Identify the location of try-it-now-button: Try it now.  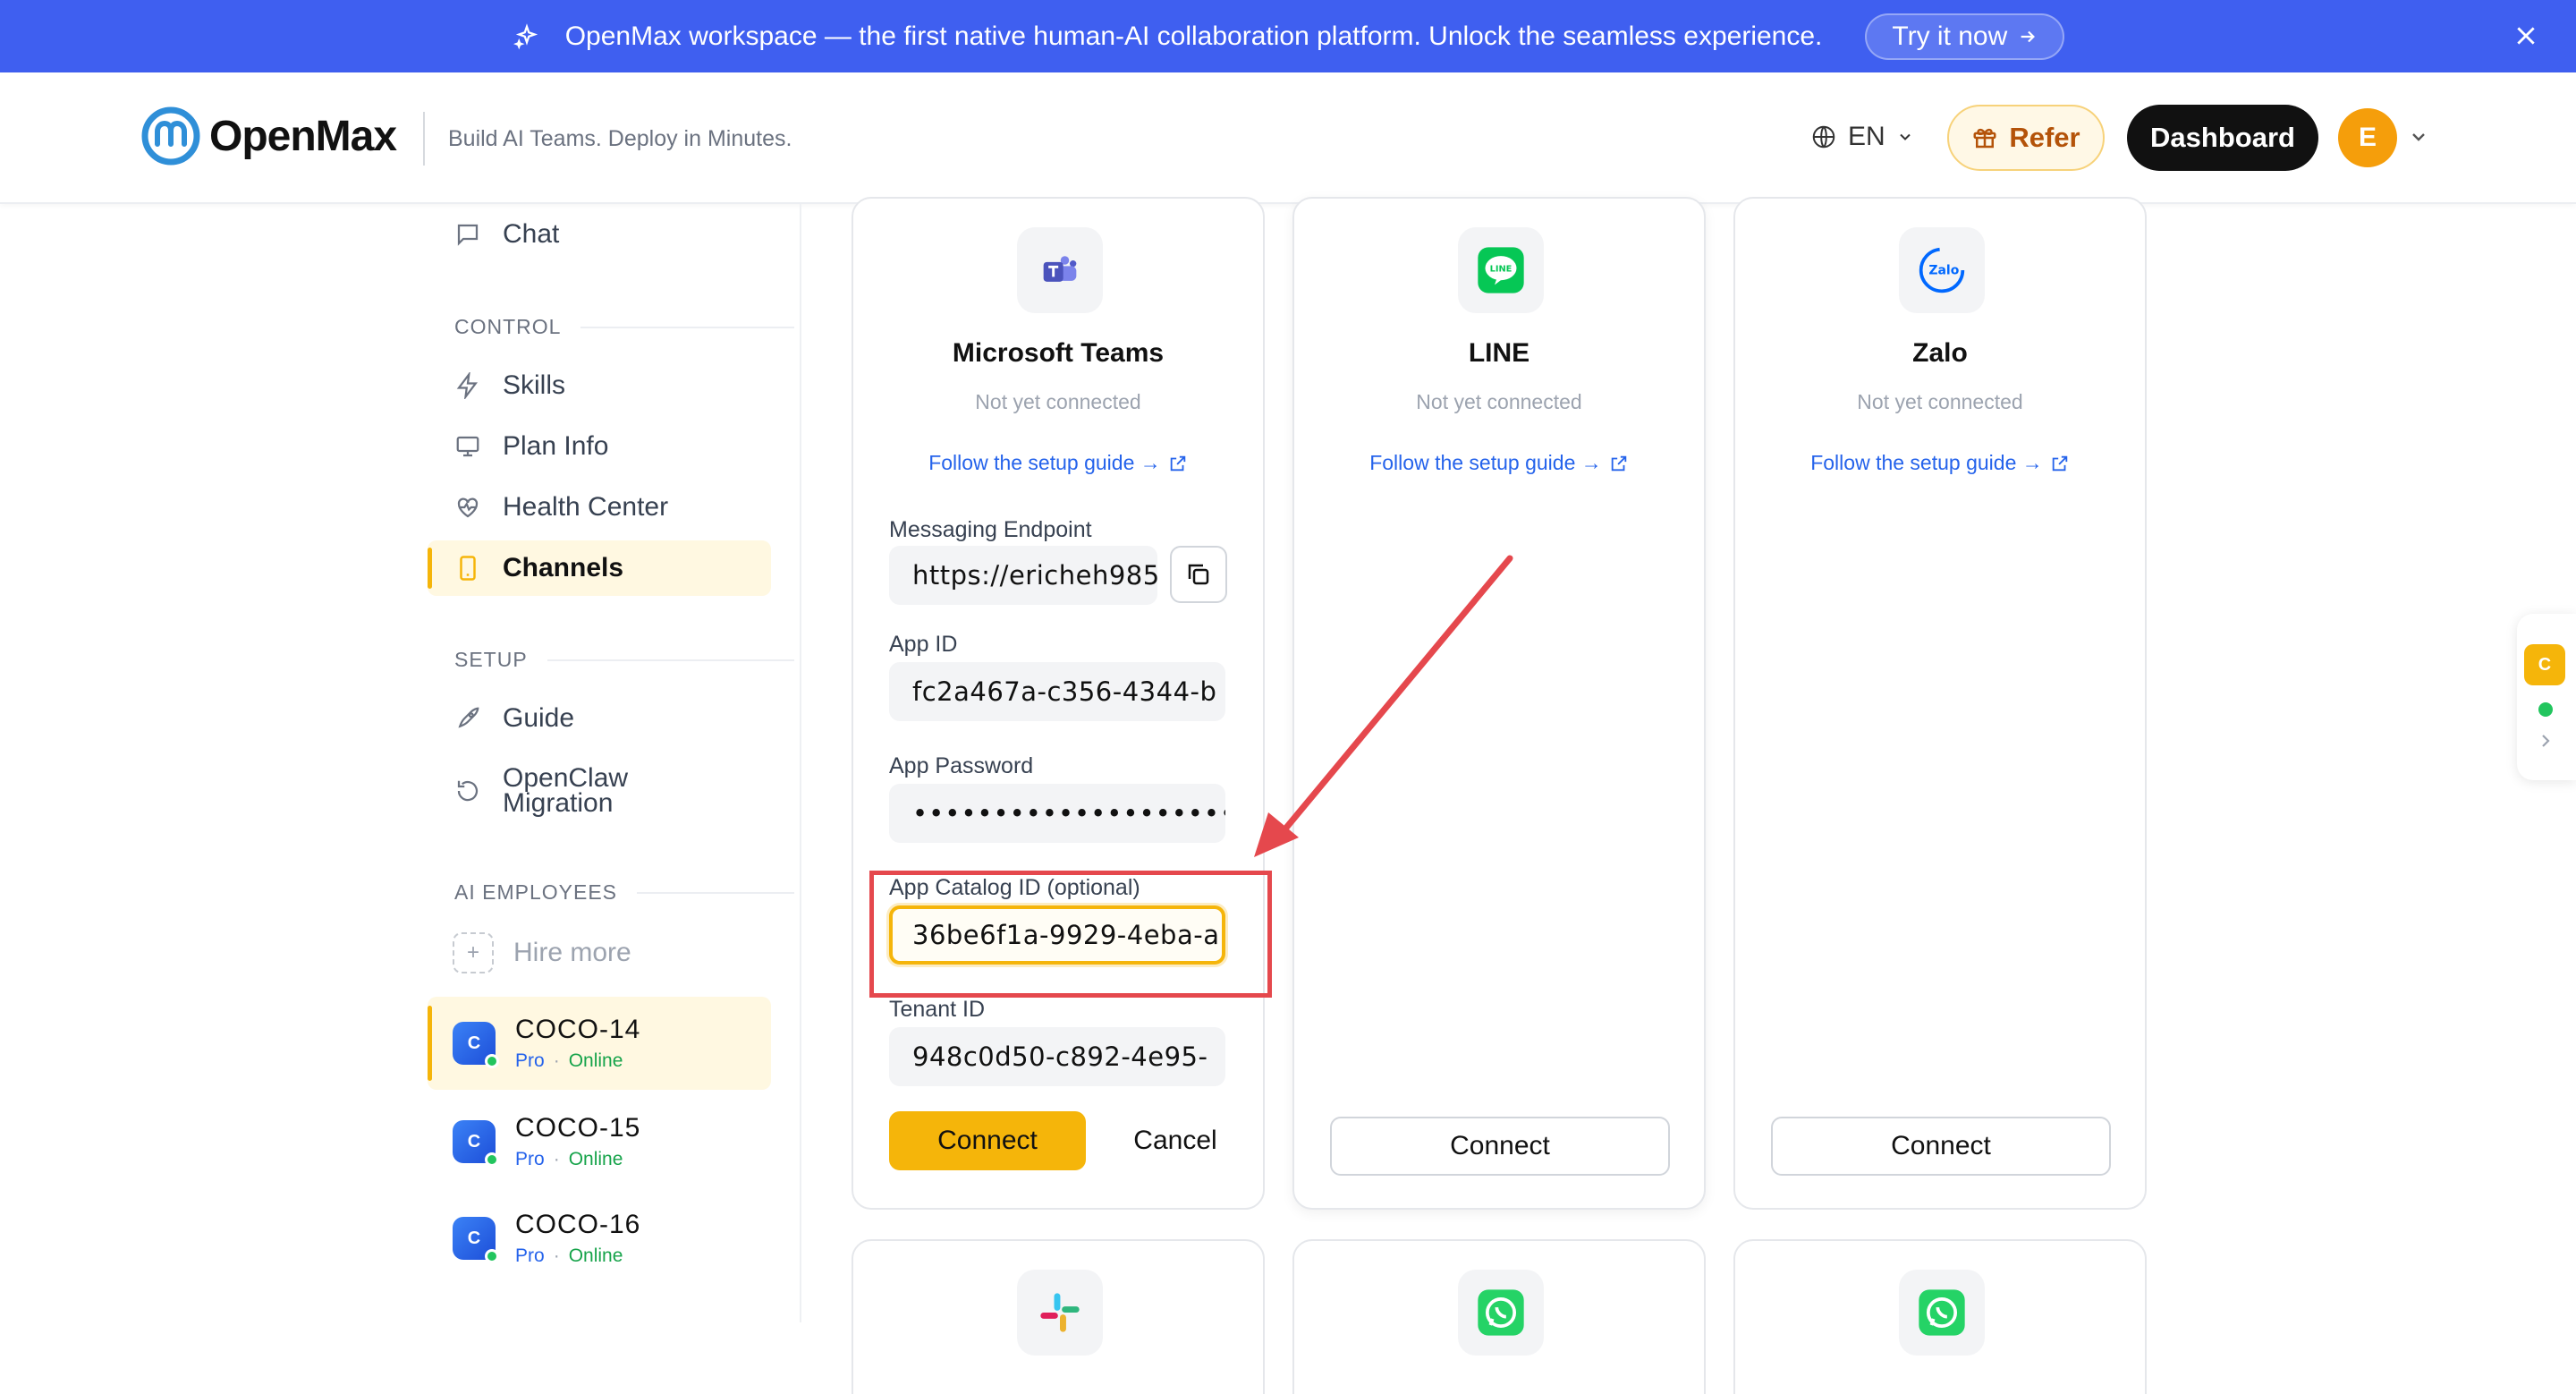
(1965, 36).